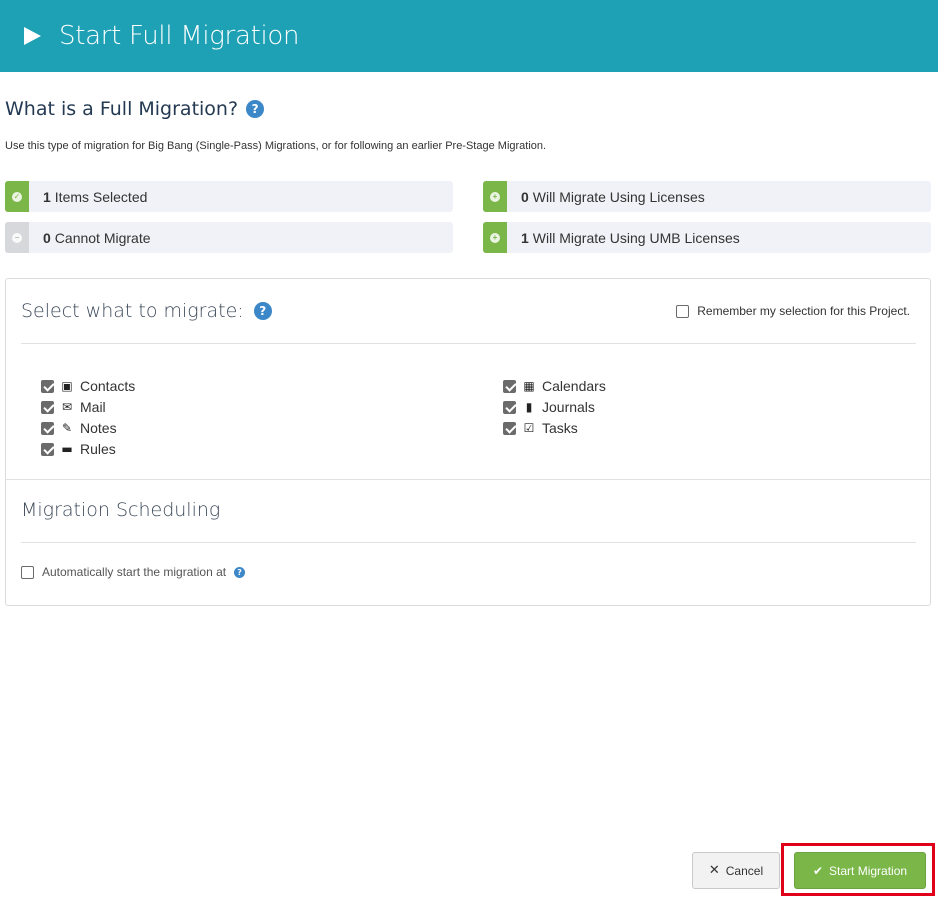  Describe the element at coordinates (73, 407) in the screenshot. I see `option-mail: ✉ Mail` at that location.